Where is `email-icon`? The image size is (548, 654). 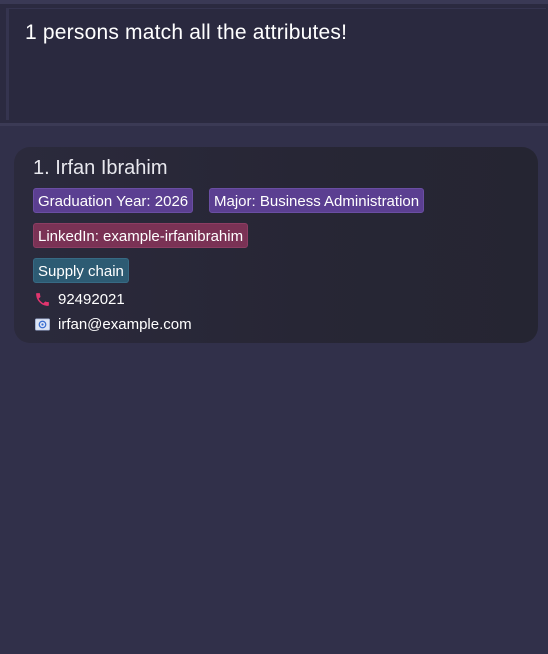
email-icon is located at coordinates (42, 324).